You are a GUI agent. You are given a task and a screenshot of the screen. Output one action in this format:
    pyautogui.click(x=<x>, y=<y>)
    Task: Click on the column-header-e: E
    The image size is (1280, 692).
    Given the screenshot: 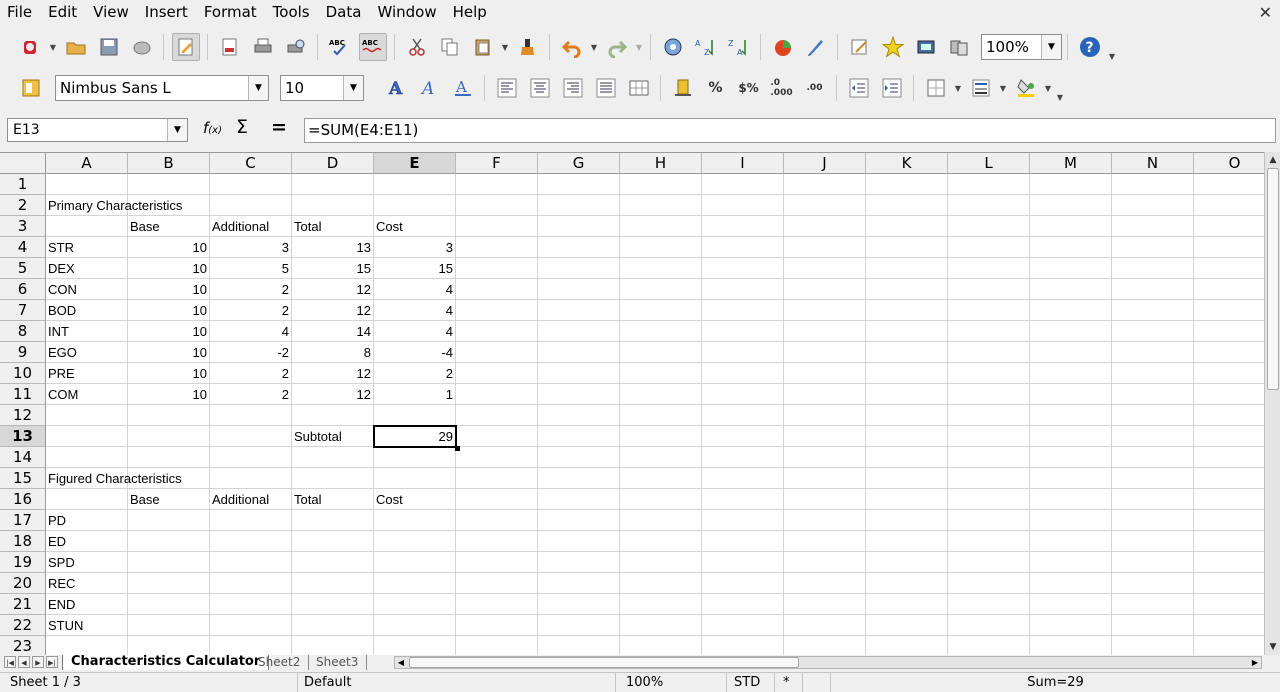 What is the action you would take?
    pyautogui.click(x=415, y=163)
    